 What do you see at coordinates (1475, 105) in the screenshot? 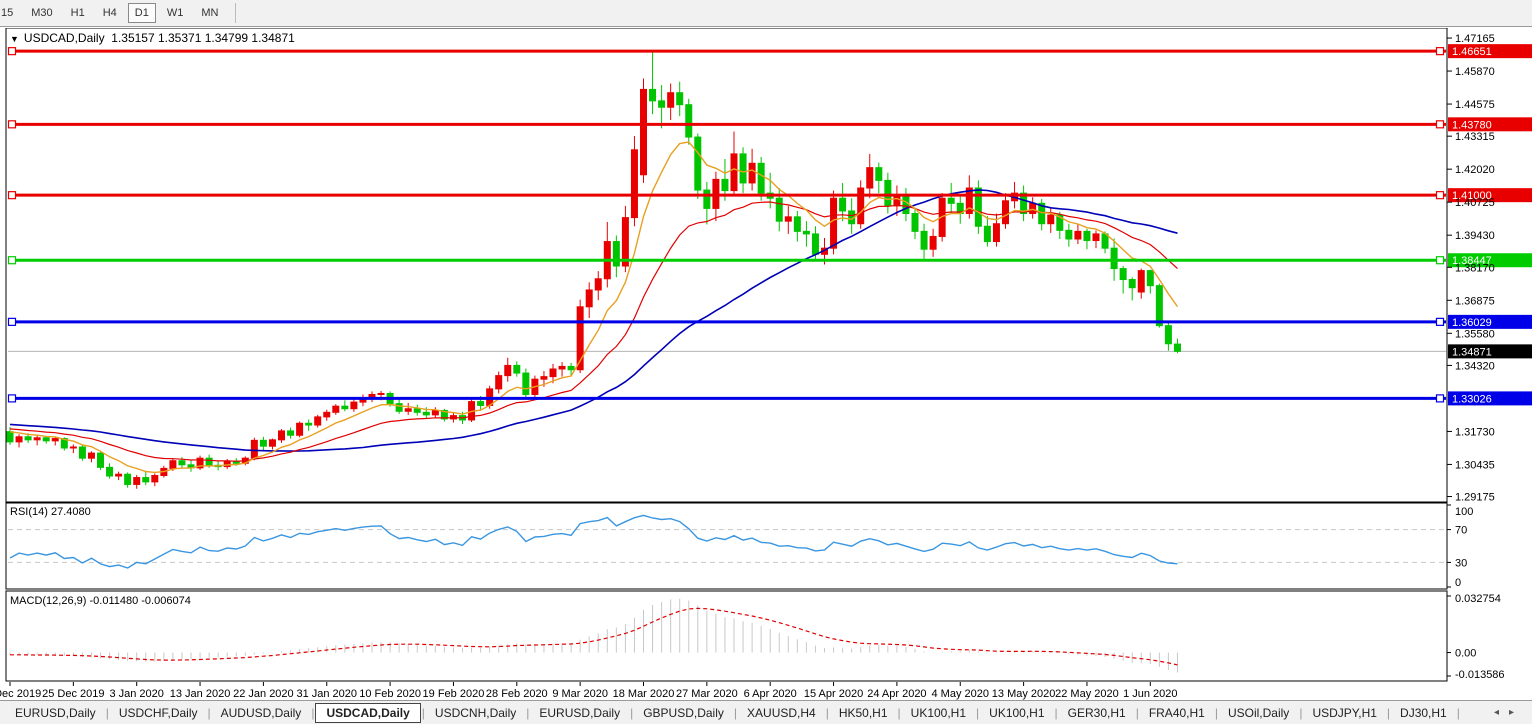
I see `price-tick-label: 1.44575` at bounding box center [1475, 105].